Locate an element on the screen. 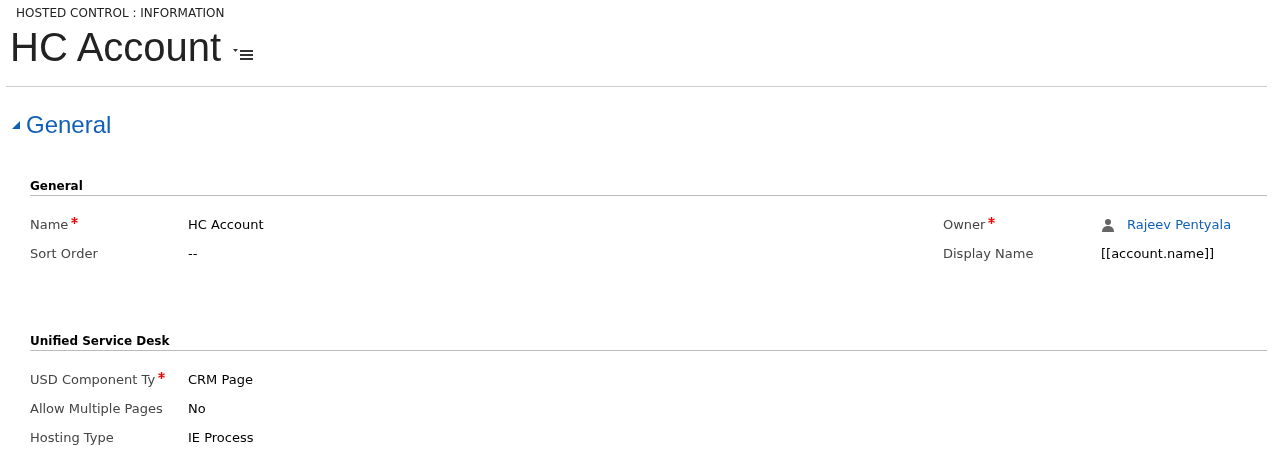  field-value: No is located at coordinates (197, 408).